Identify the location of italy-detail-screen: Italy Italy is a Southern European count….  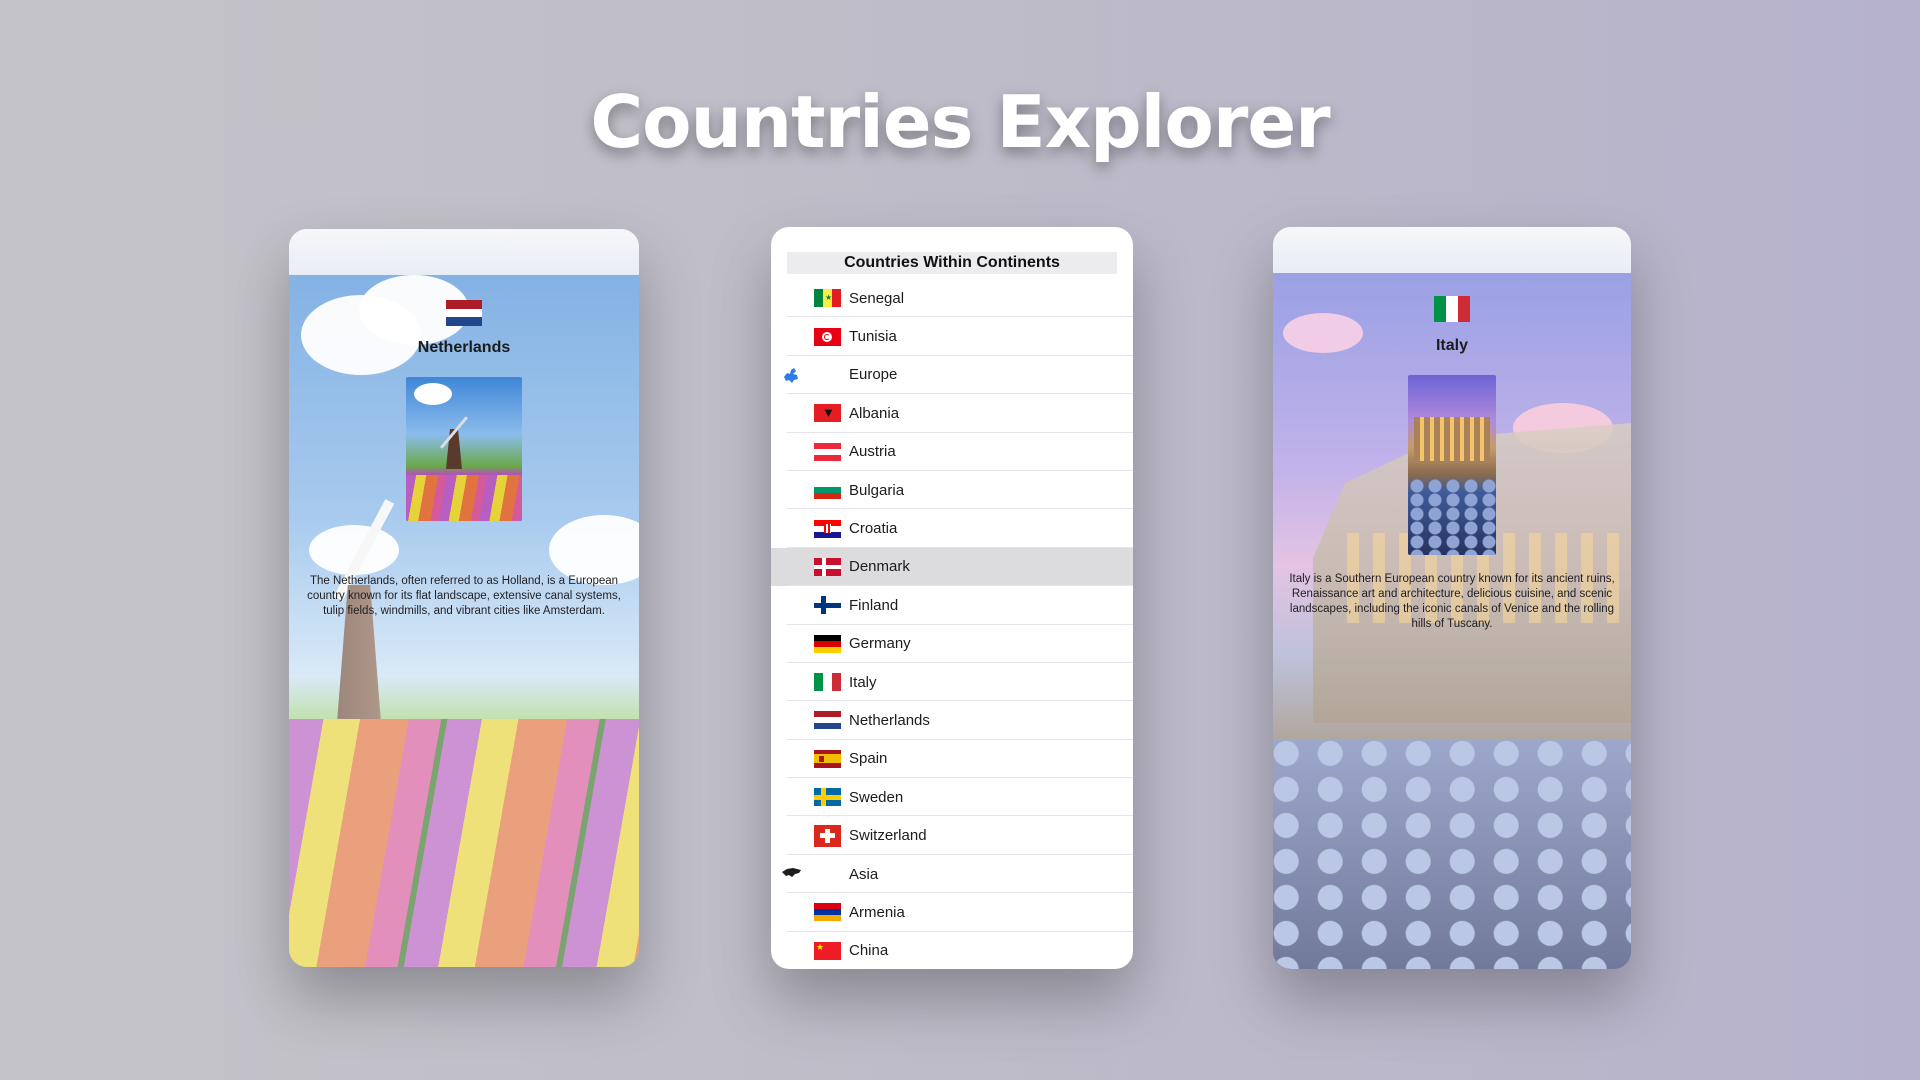
(1452, 598).